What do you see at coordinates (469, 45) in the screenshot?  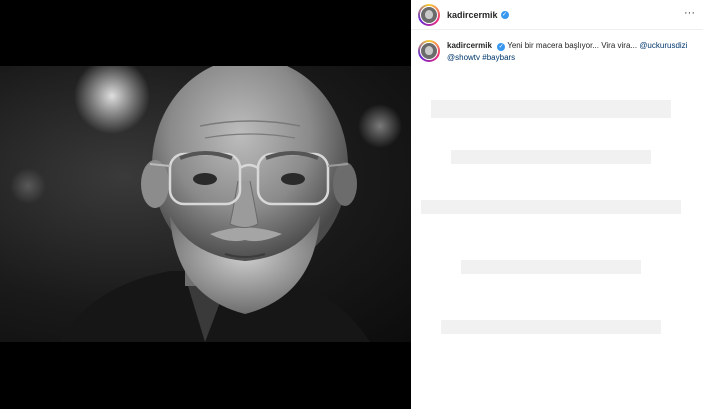 I see `caption-username-link: kadircermik` at bounding box center [469, 45].